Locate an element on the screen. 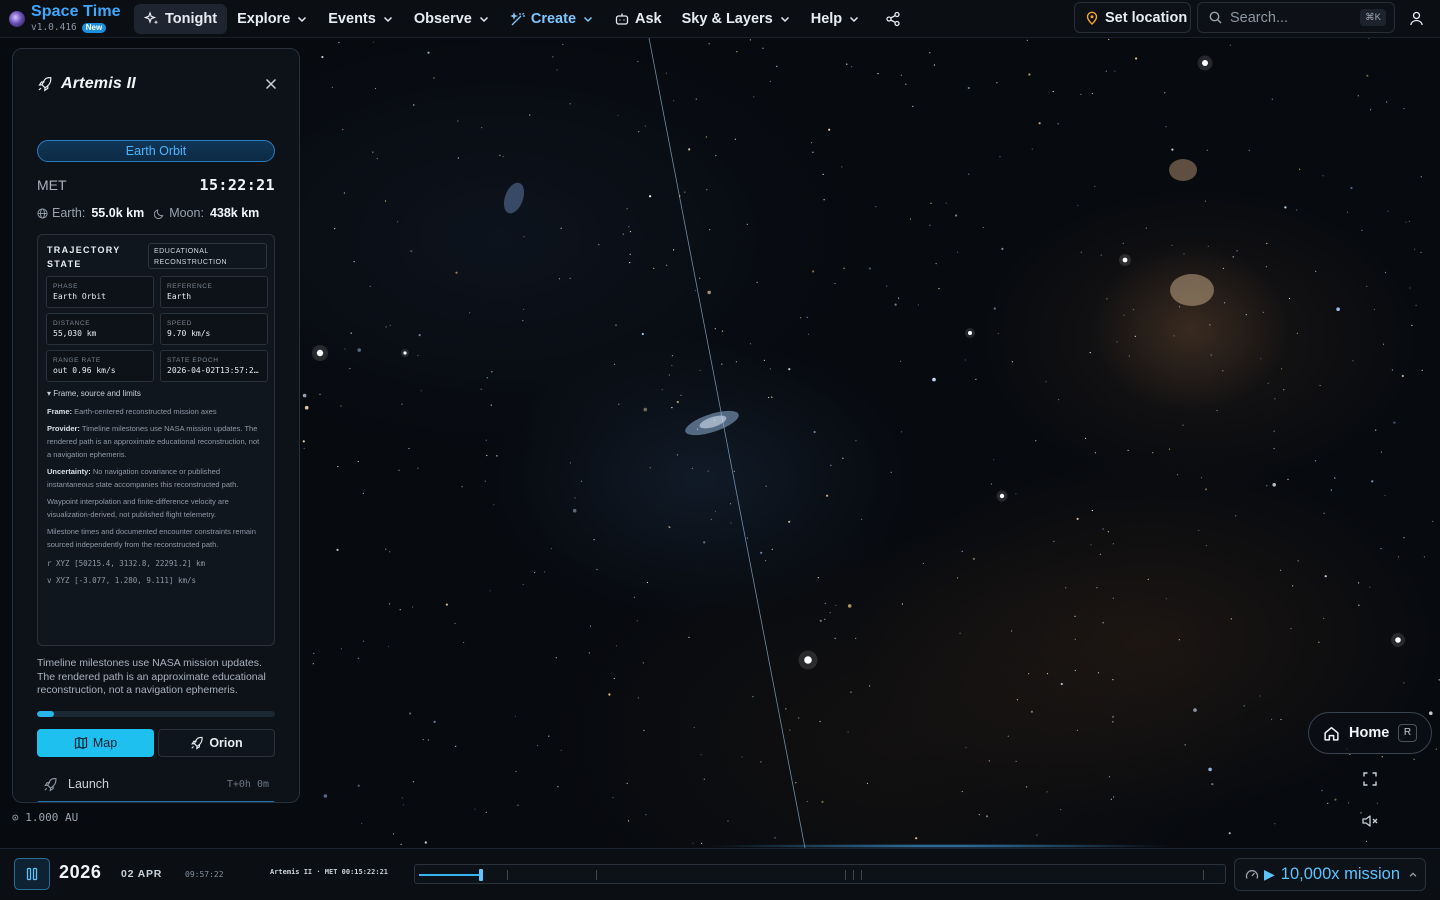  milestone-launch: Launch T+0h 0m is located at coordinates (156, 784).